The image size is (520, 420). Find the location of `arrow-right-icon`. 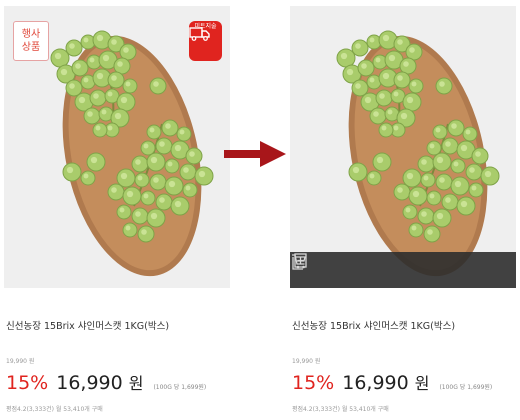

arrow-right-icon is located at coordinates (255, 154).